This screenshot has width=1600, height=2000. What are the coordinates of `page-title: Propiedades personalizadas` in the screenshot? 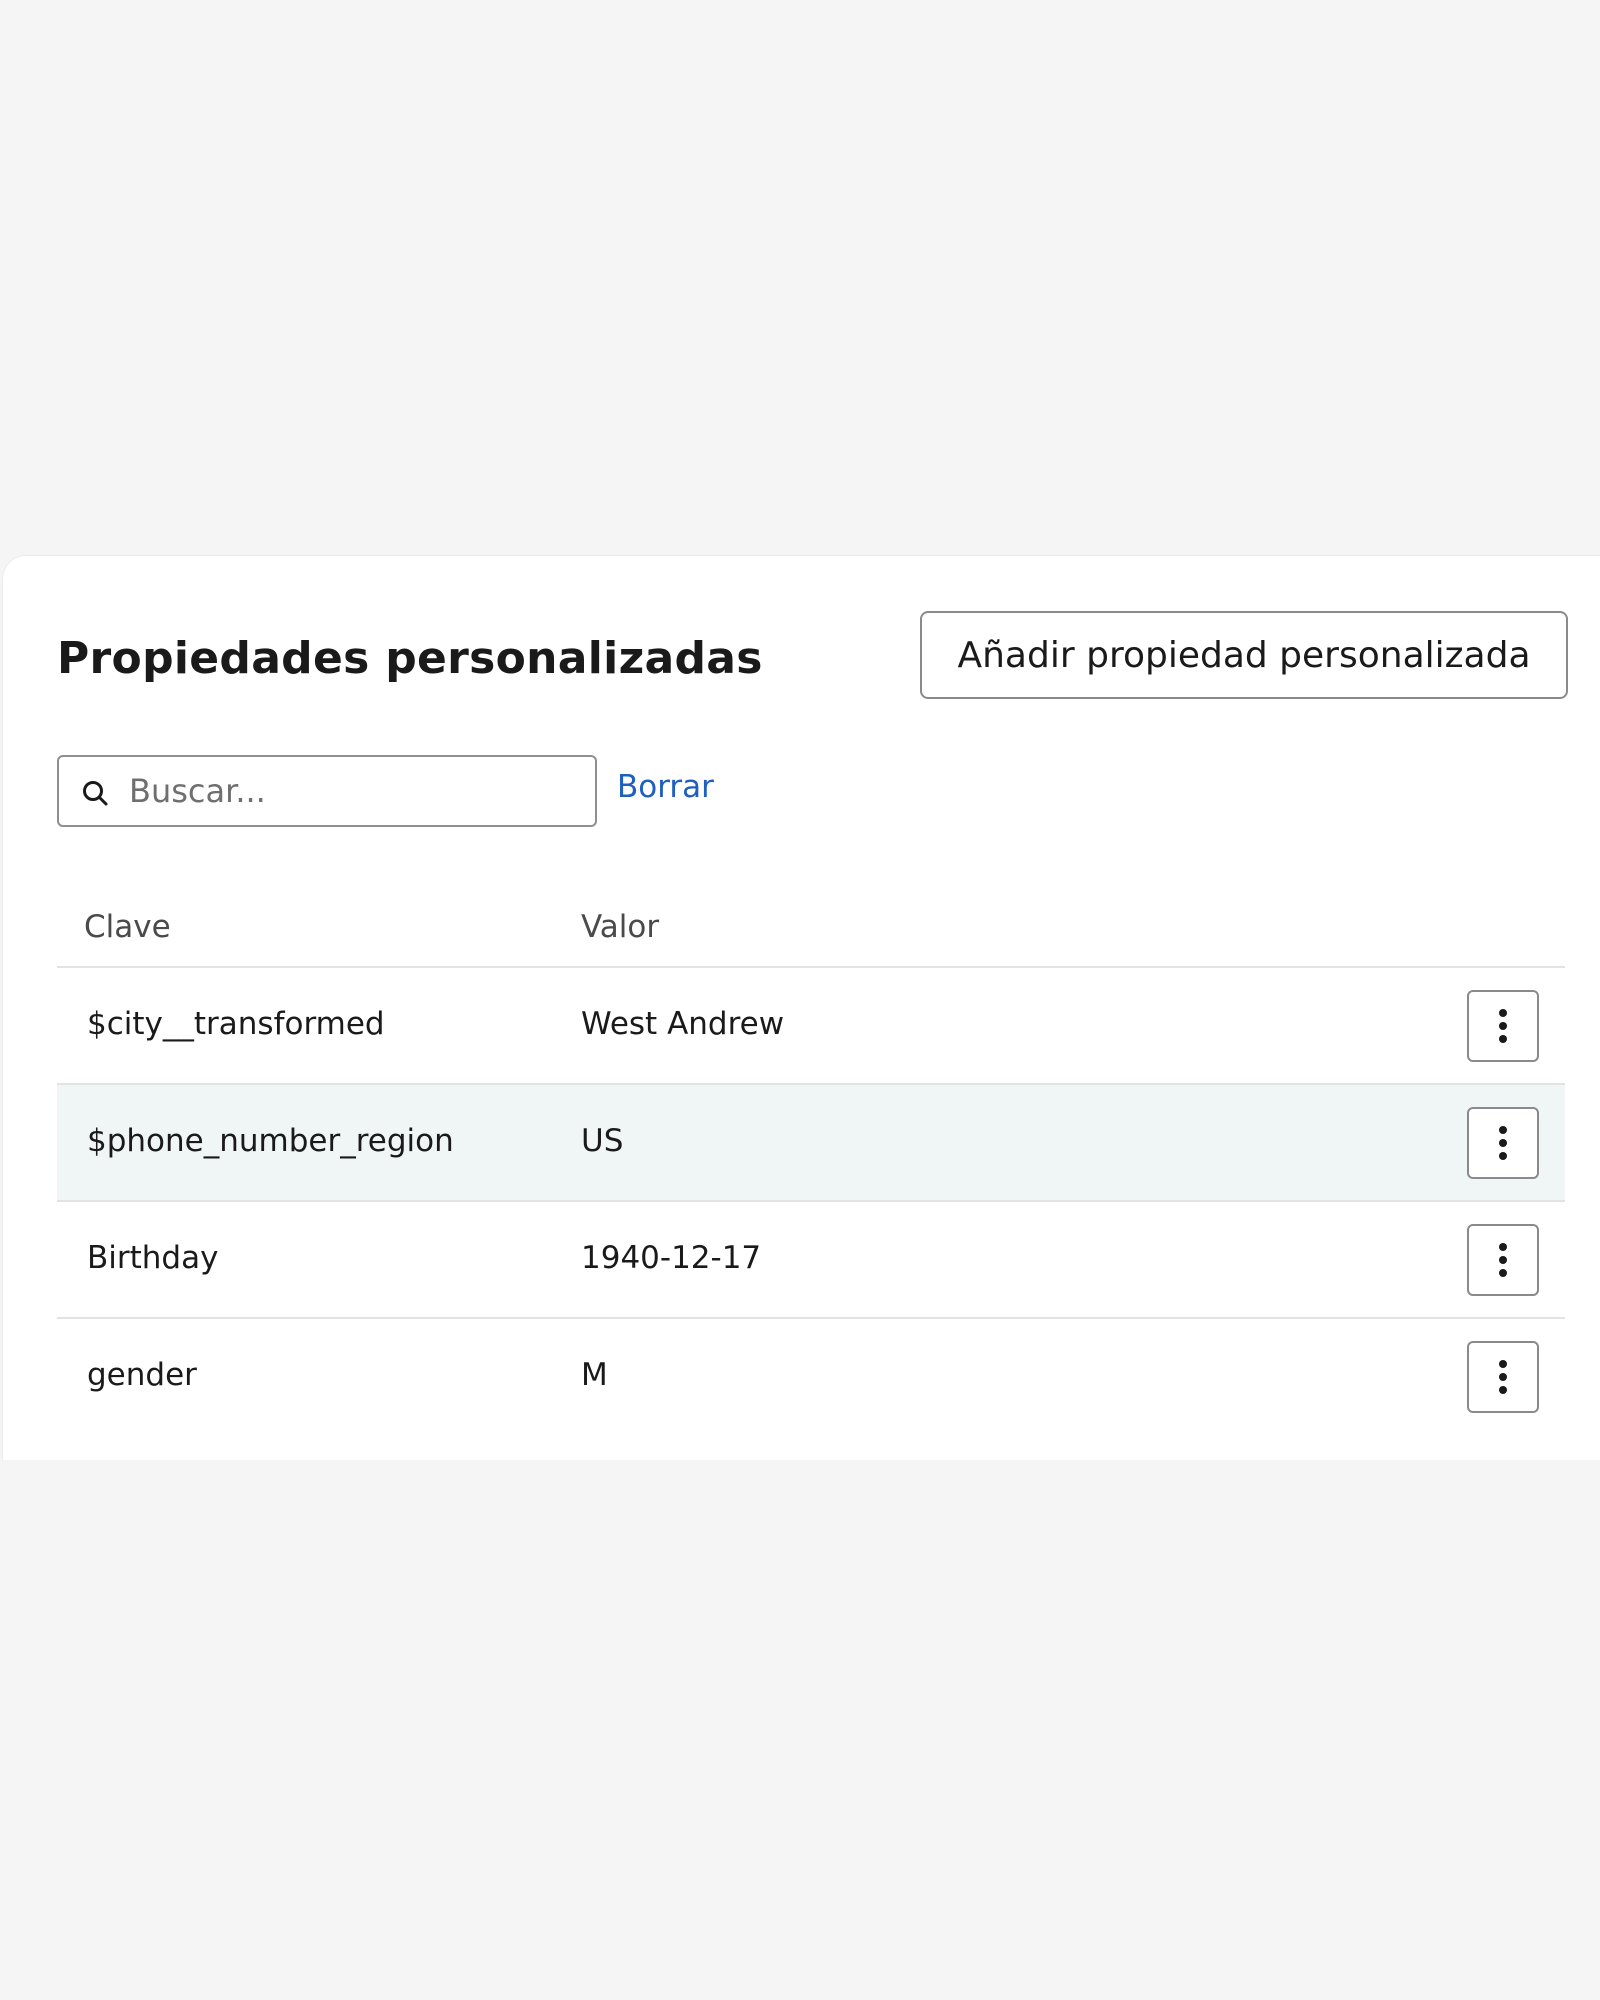 It's located at (410, 658).